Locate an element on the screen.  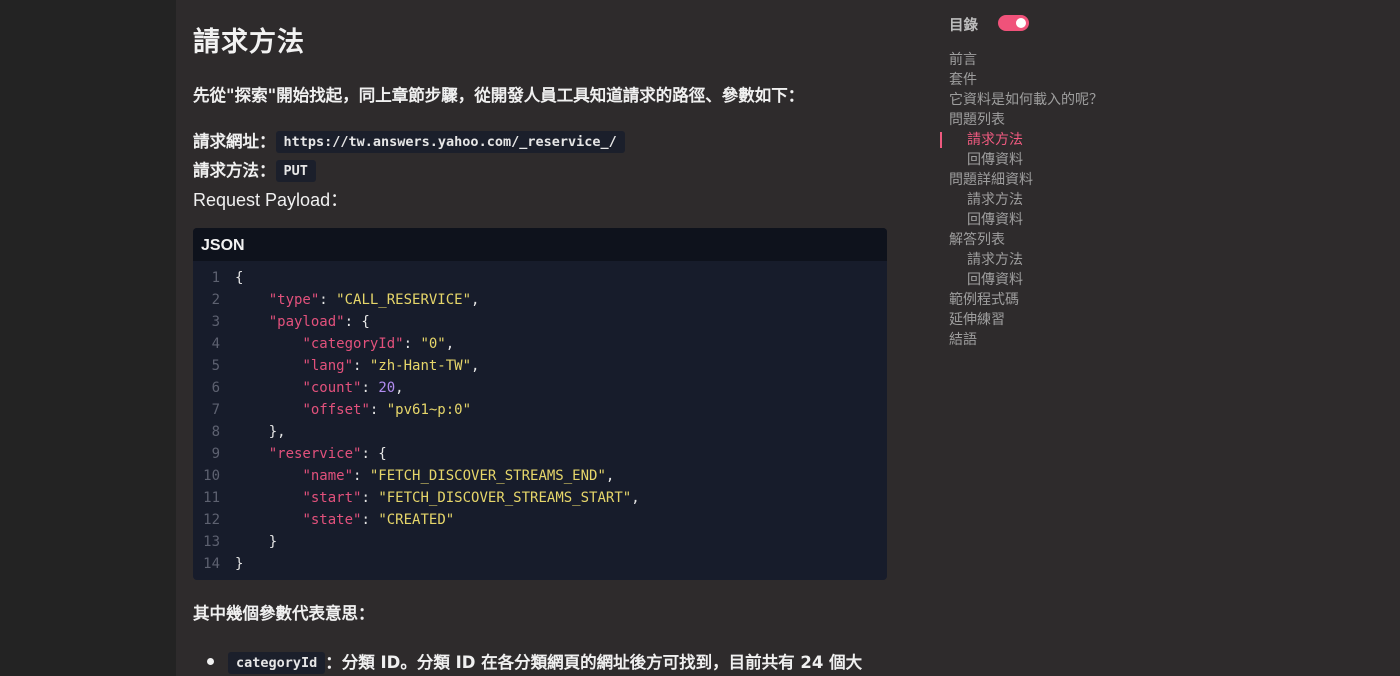
bullet-code: categoryId is located at coordinates (277, 663).